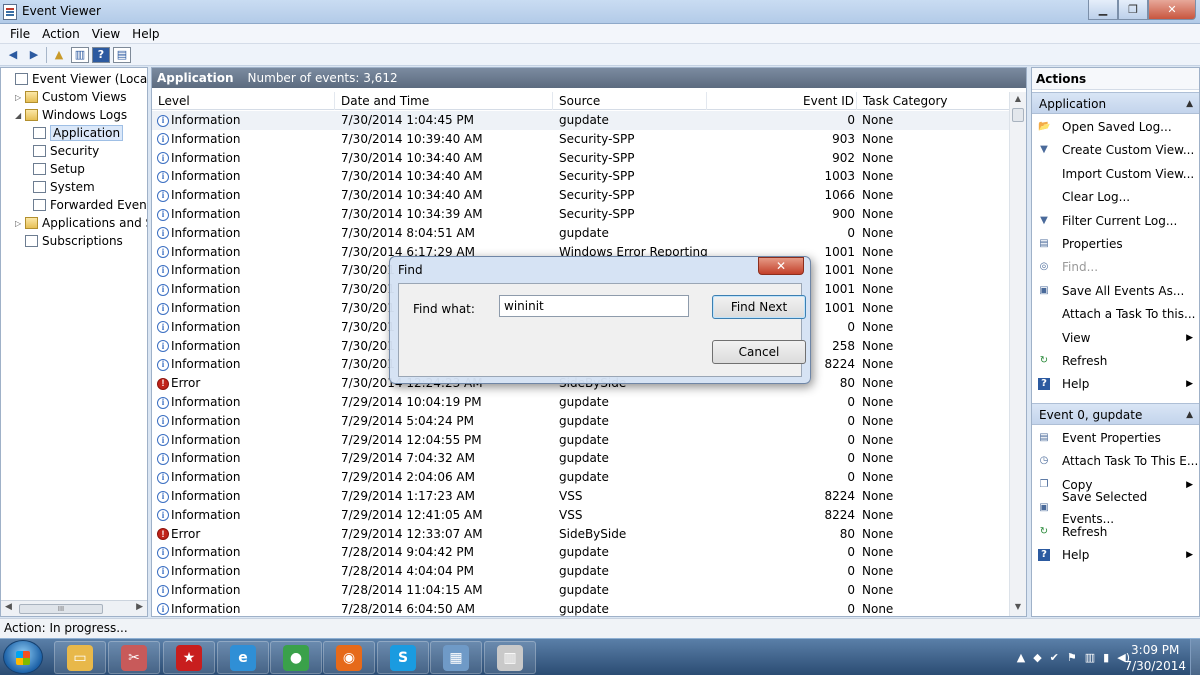 The height and width of the screenshot is (675, 1200). What do you see at coordinates (69, 241) in the screenshot?
I see `tree-item-subscriptions: Subscriptions` at bounding box center [69, 241].